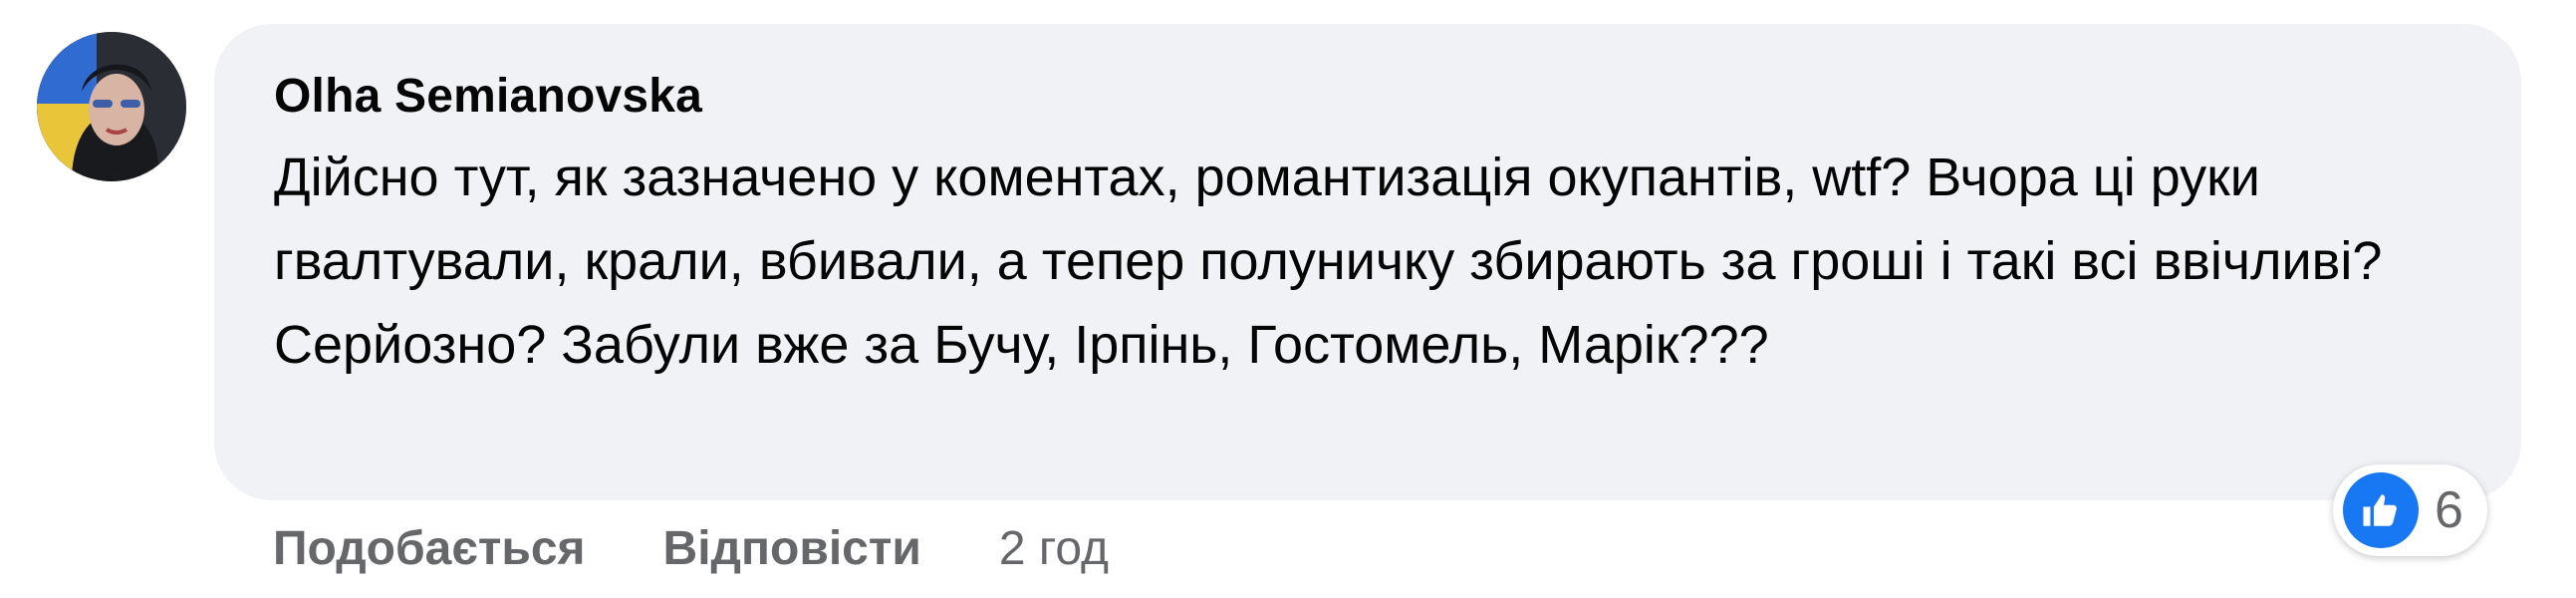  I want to click on comment-timestamp: 2 год, so click(1054, 548).